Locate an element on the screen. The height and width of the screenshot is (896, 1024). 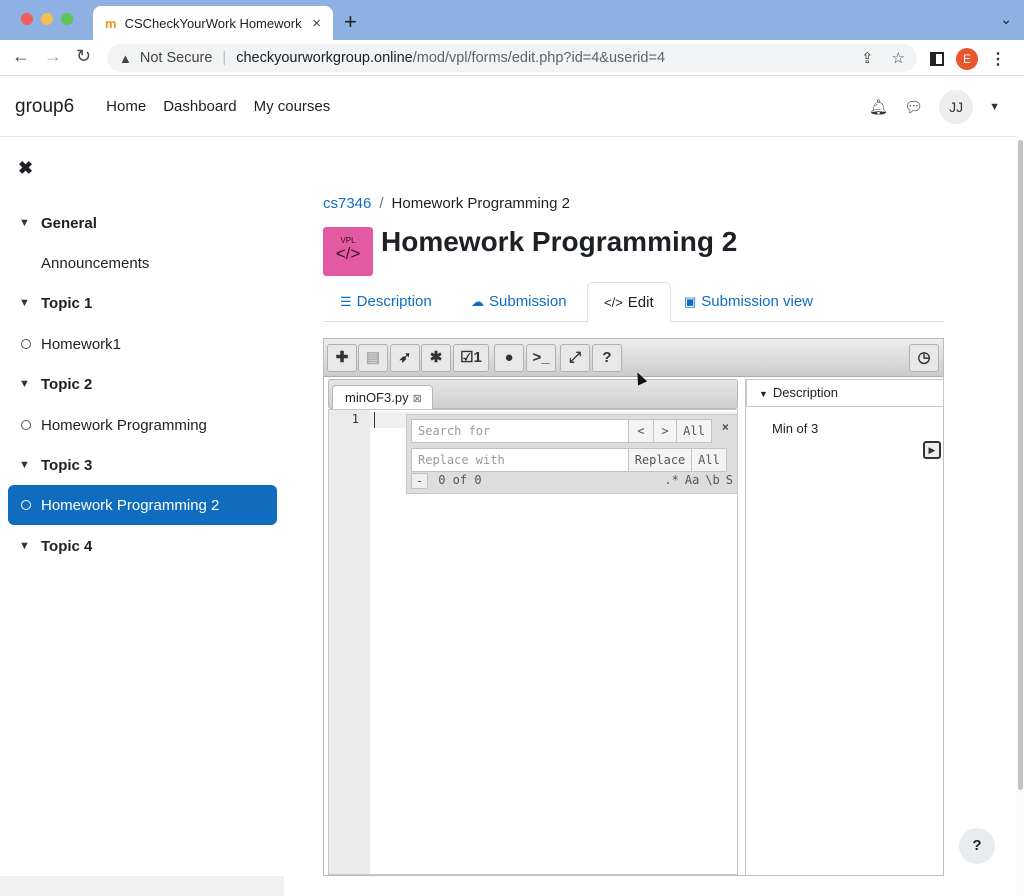
browser-tab: m CSCheckYourWork Homework × is located at coordinates (213, 23).